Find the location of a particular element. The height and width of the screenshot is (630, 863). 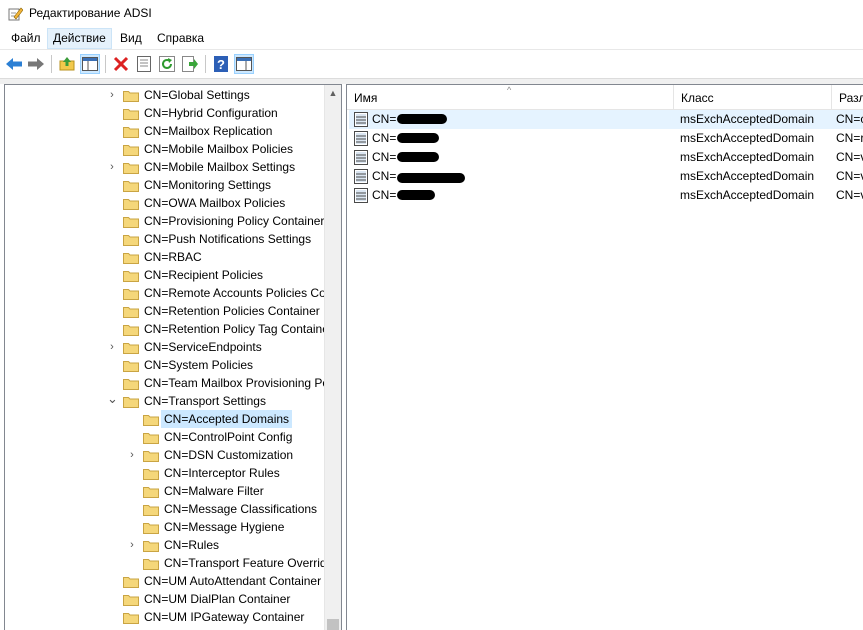

tree-item-label: CN=DSN Customization is located at coordinates (229, 455).